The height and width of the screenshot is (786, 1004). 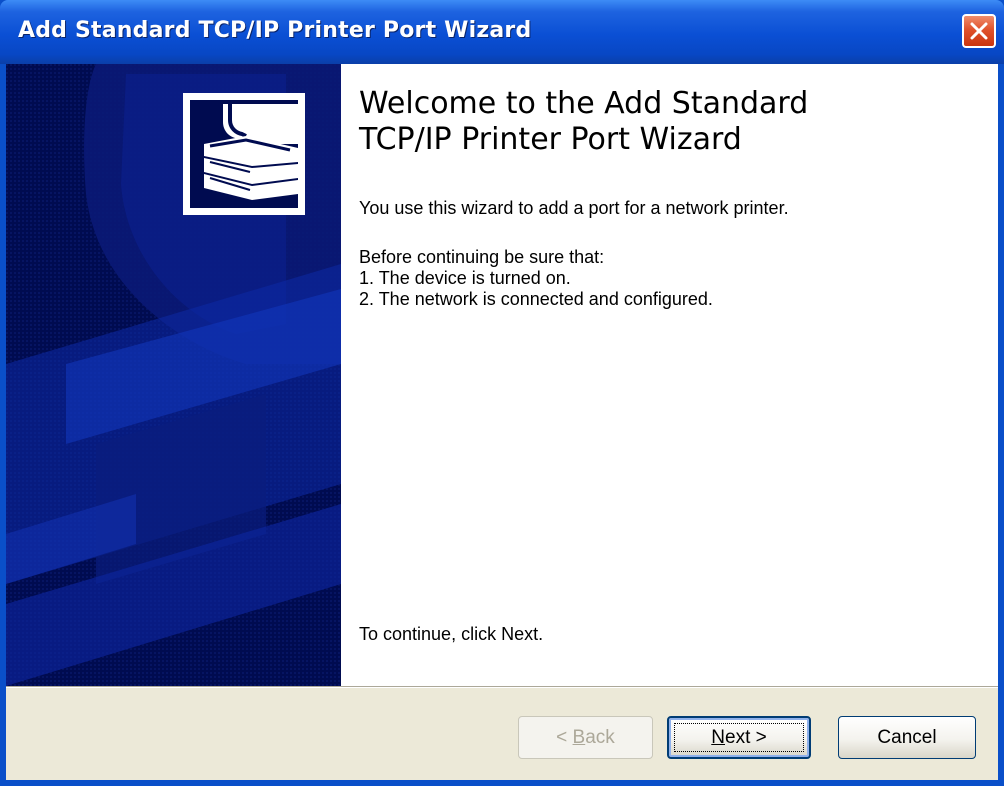 I want to click on back-button: < Back, so click(x=585, y=737).